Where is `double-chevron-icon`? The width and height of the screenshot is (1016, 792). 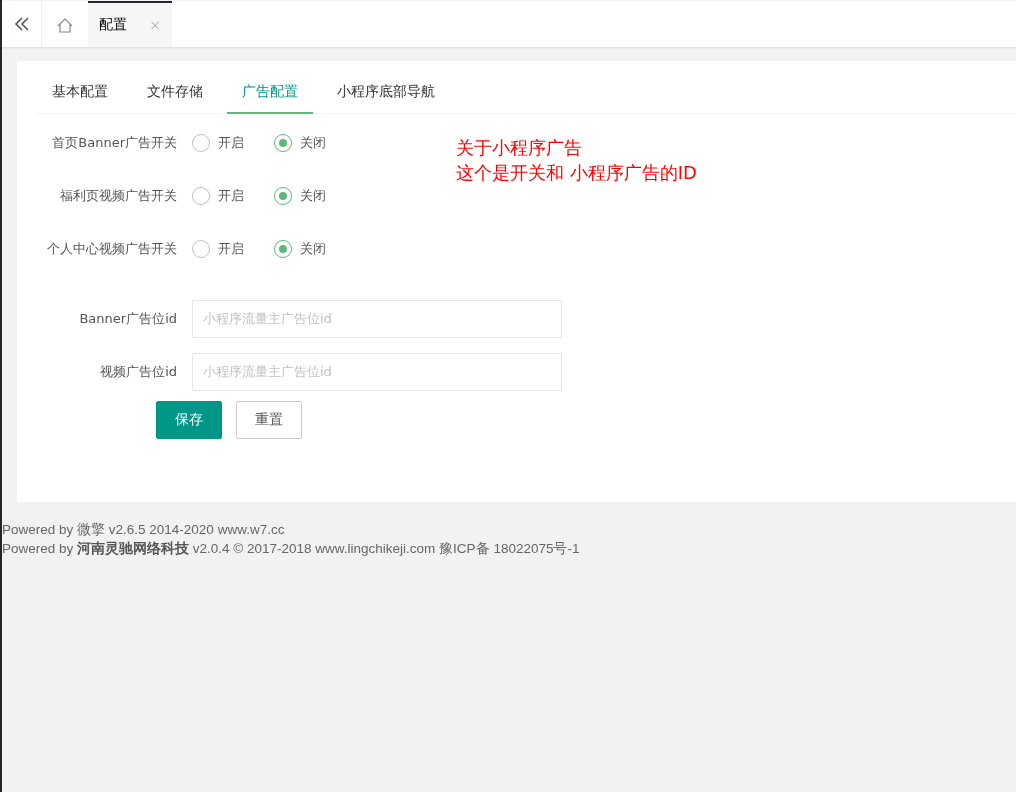 double-chevron-icon is located at coordinates (21, 24).